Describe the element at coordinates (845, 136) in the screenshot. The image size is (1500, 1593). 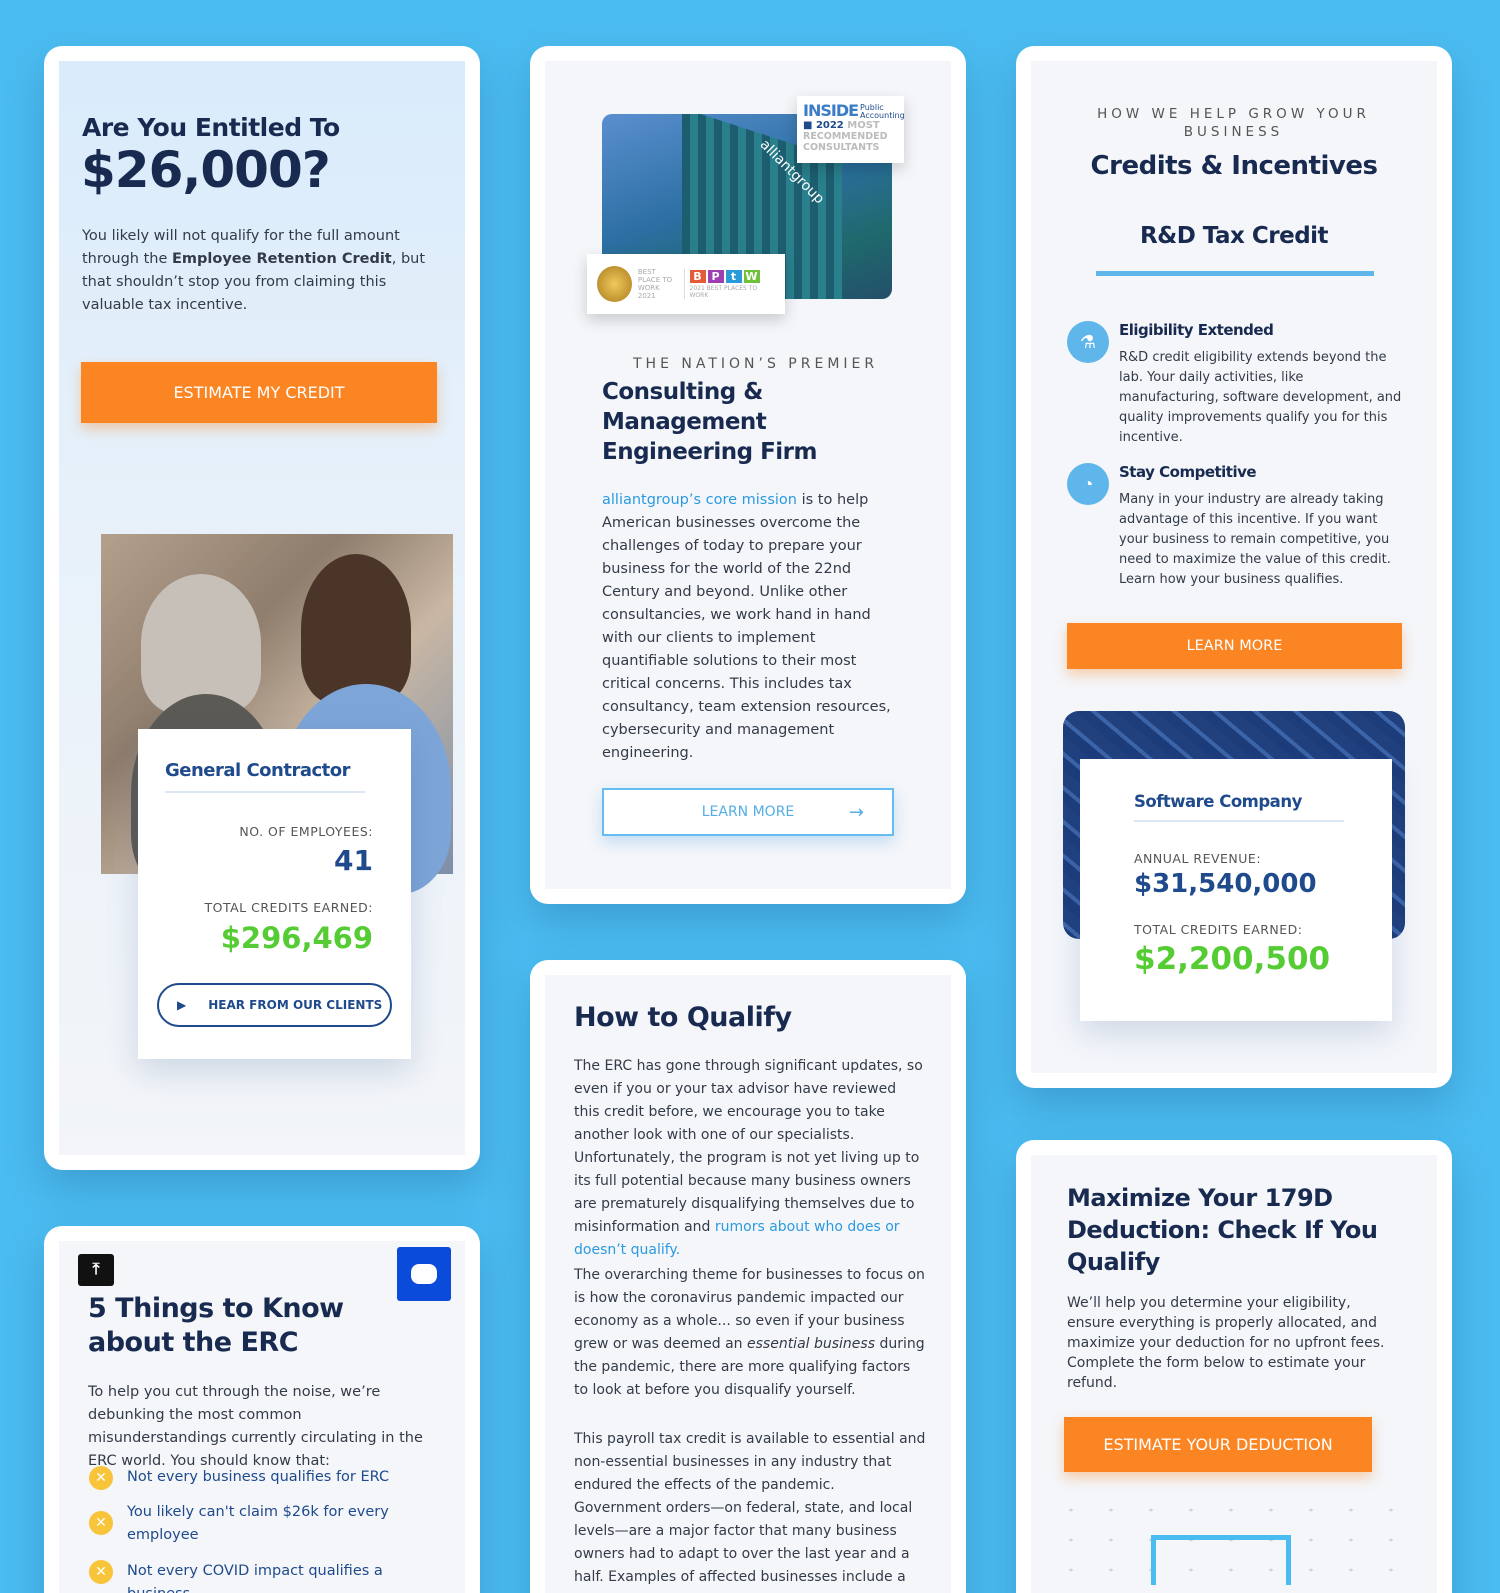
I see `badge-rec: RECOMMENDED` at that location.